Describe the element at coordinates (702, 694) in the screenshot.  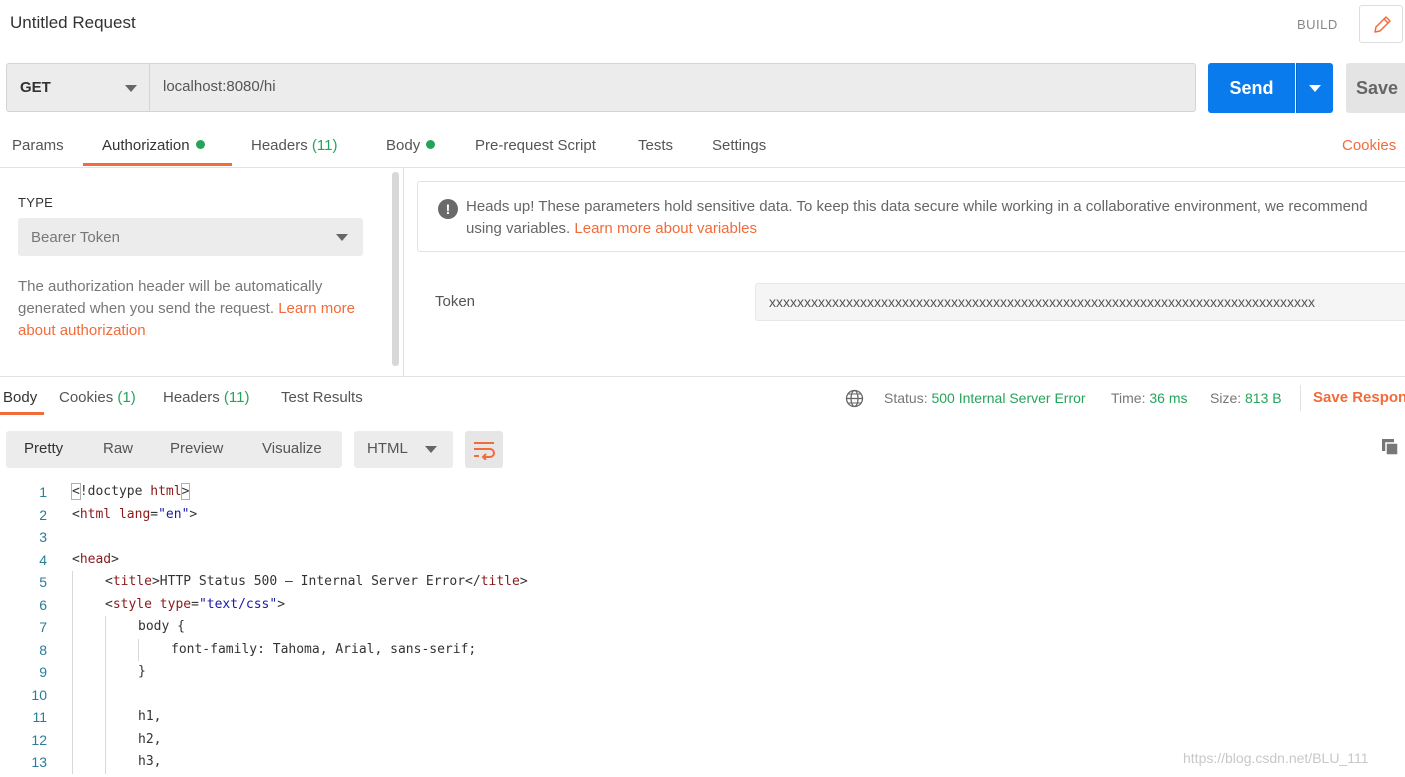
I see `code-line: 10` at that location.